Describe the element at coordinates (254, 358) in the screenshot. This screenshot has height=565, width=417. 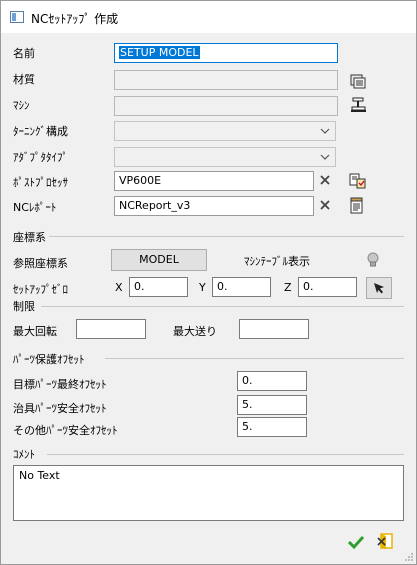
I see `offsets-separator` at that location.